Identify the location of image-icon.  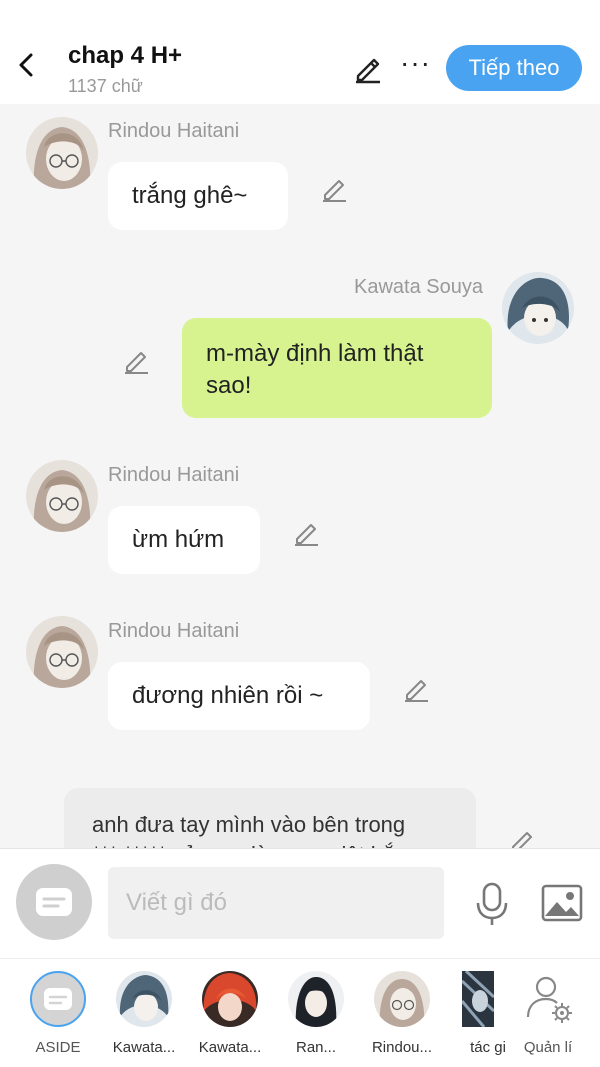
(562, 903).